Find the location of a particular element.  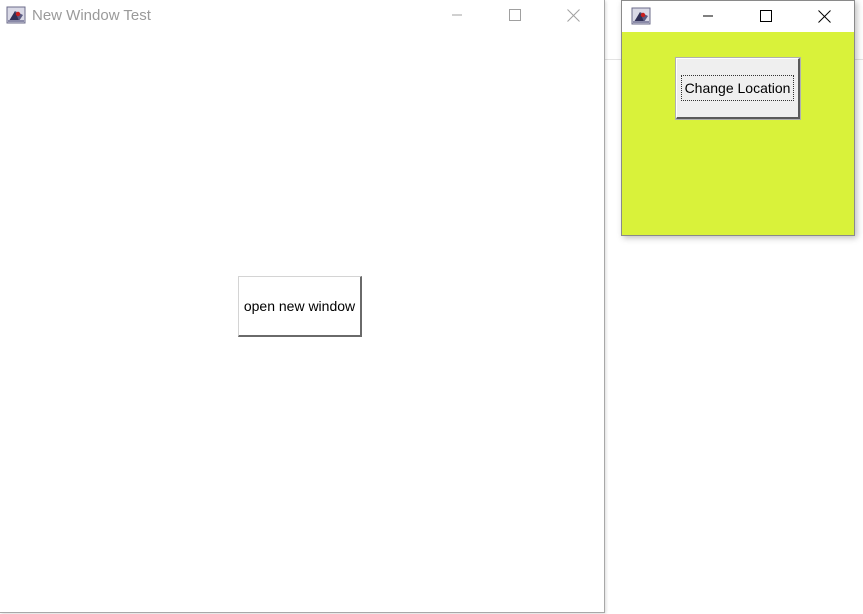

open-new-window-button: open new window is located at coordinates (300, 306).